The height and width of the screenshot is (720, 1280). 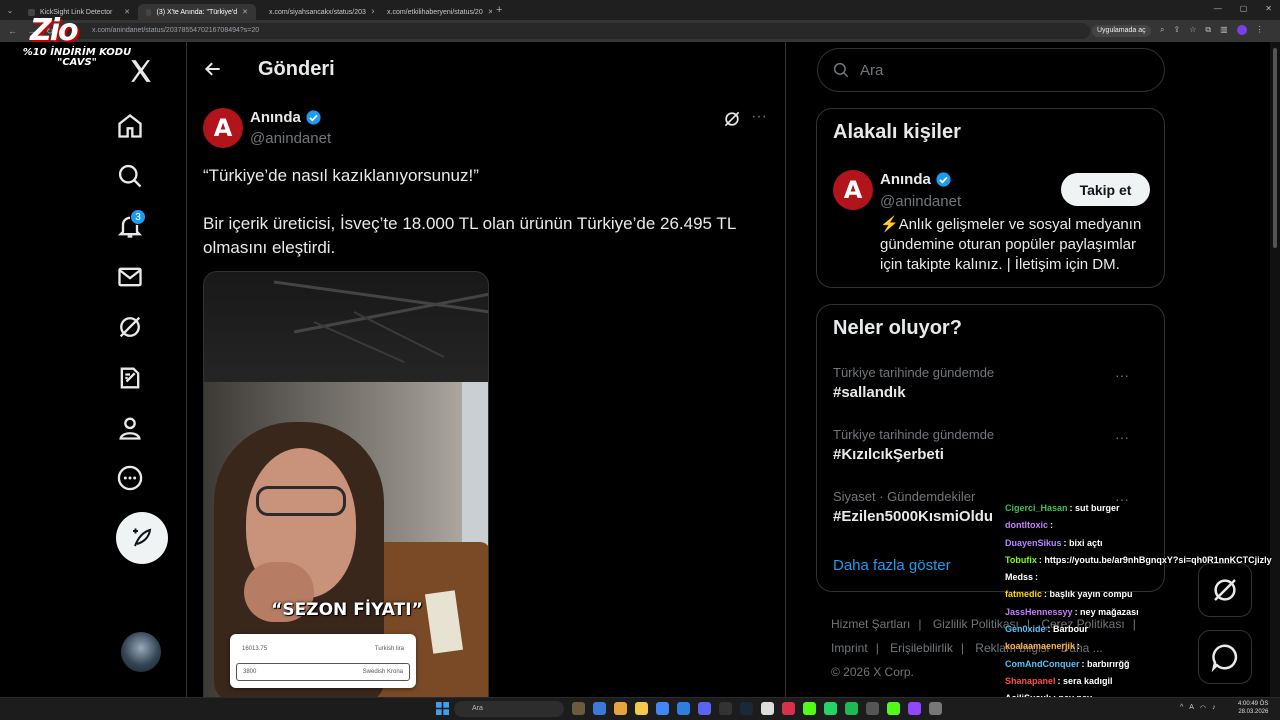 I want to click on sidebar-icon: ▥, so click(x=1224, y=30).